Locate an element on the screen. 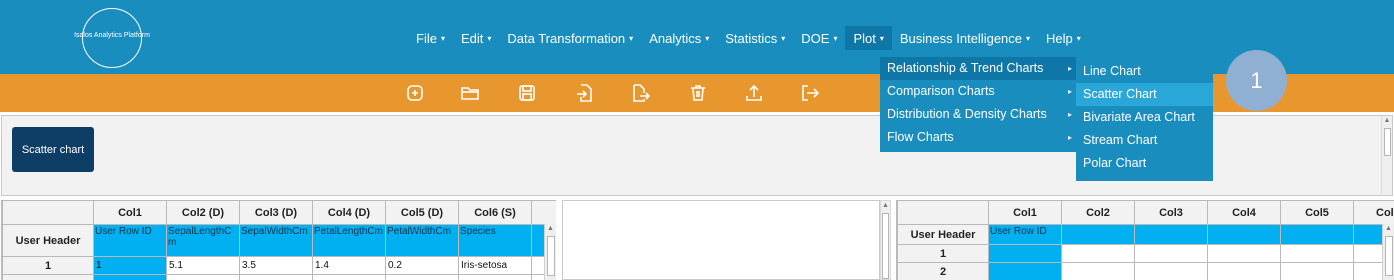 Image resolution: width=1394 pixels, height=280 pixels. table-cell: 0.2 is located at coordinates (422, 265).